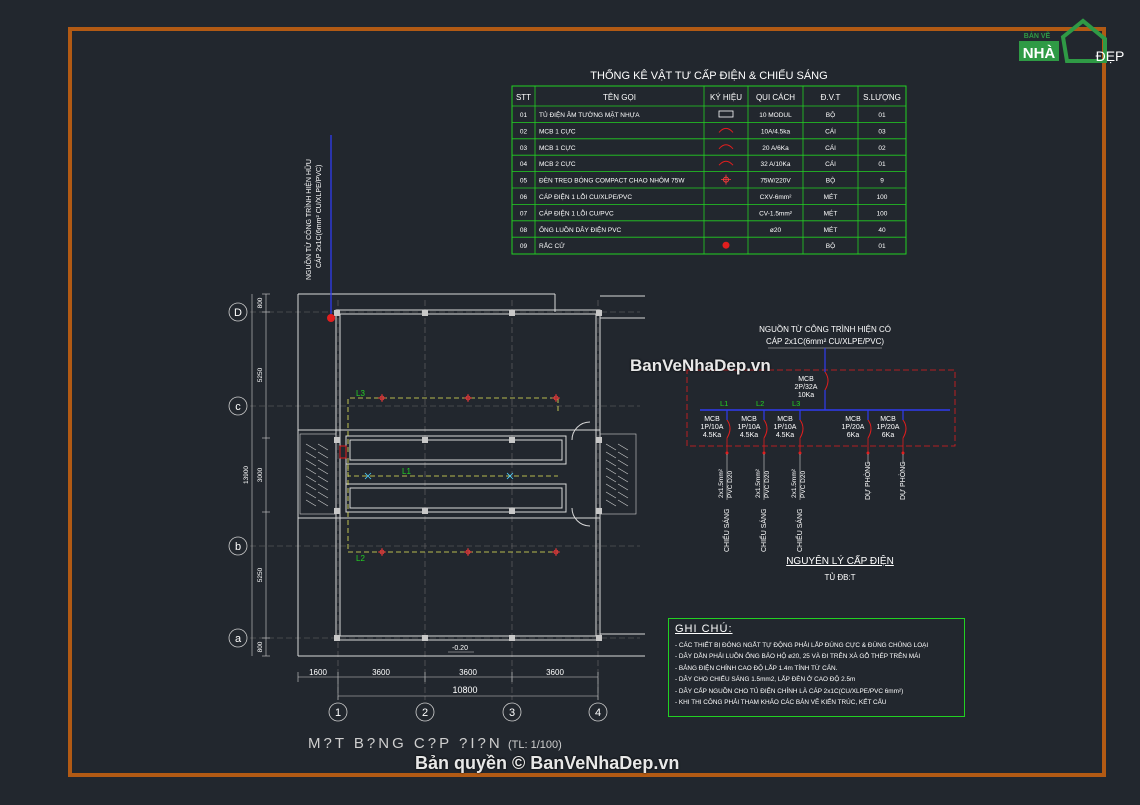 Image resolution: width=1140 pixels, height=805 pixels. I want to click on stair-hatch-right, so click(618, 474).